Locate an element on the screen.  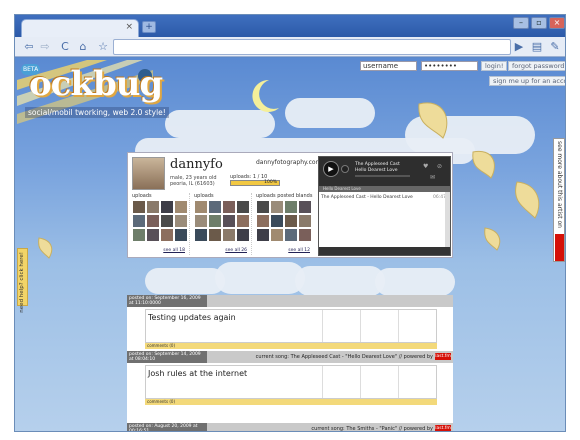
see-all-link: see all 18 is located at coordinates (174, 250).